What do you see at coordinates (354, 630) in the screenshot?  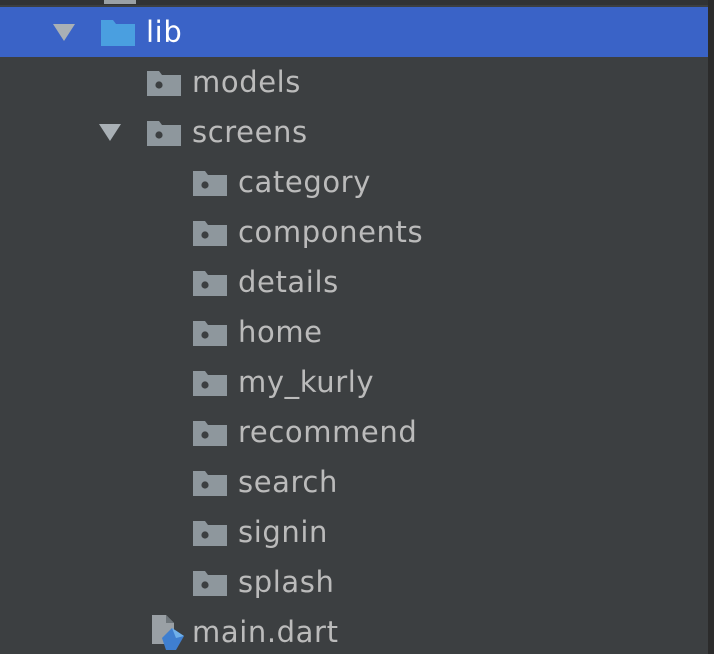 I see `tree-row-file: main.dart` at bounding box center [354, 630].